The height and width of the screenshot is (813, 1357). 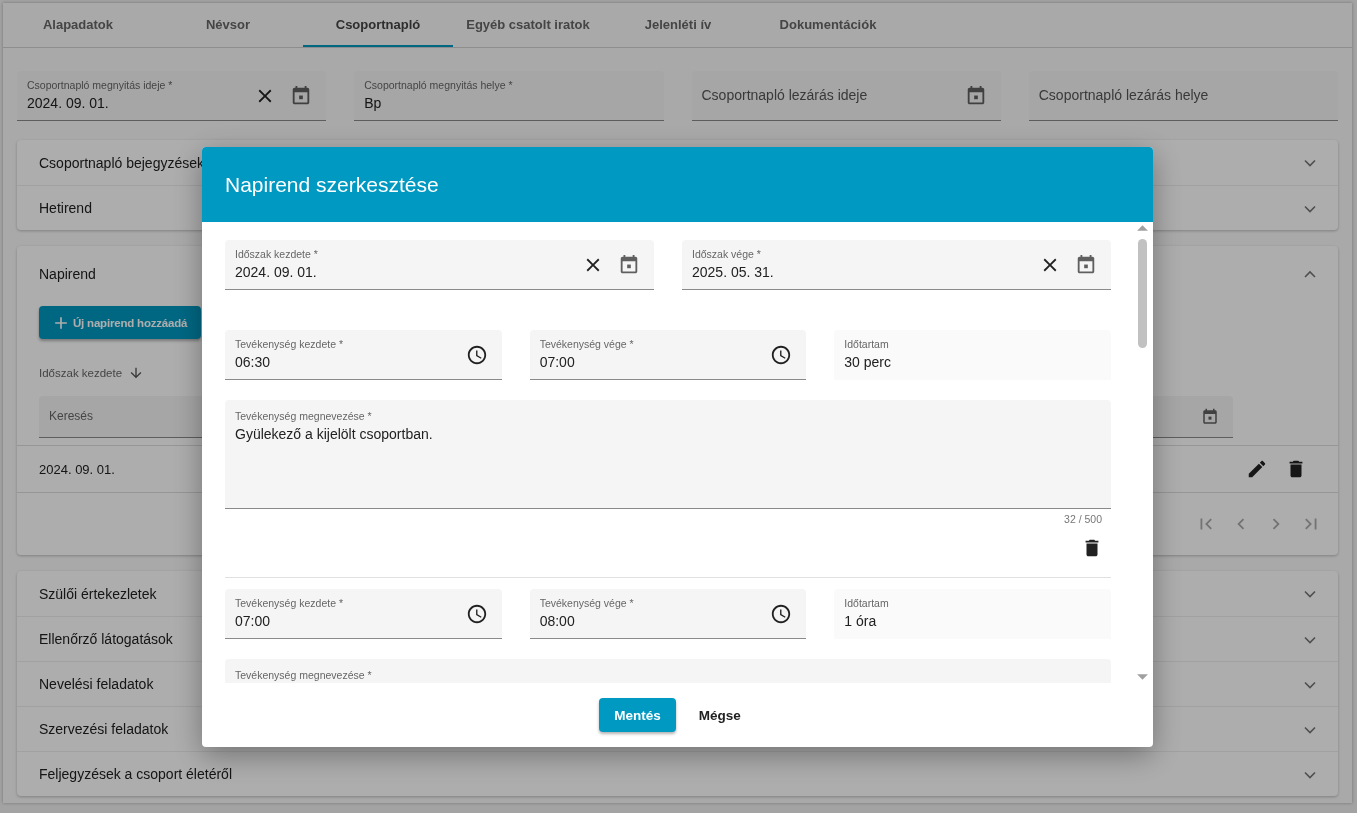 I want to click on field-label: Csoportnapló megnyitás helye *, so click(x=439, y=85).